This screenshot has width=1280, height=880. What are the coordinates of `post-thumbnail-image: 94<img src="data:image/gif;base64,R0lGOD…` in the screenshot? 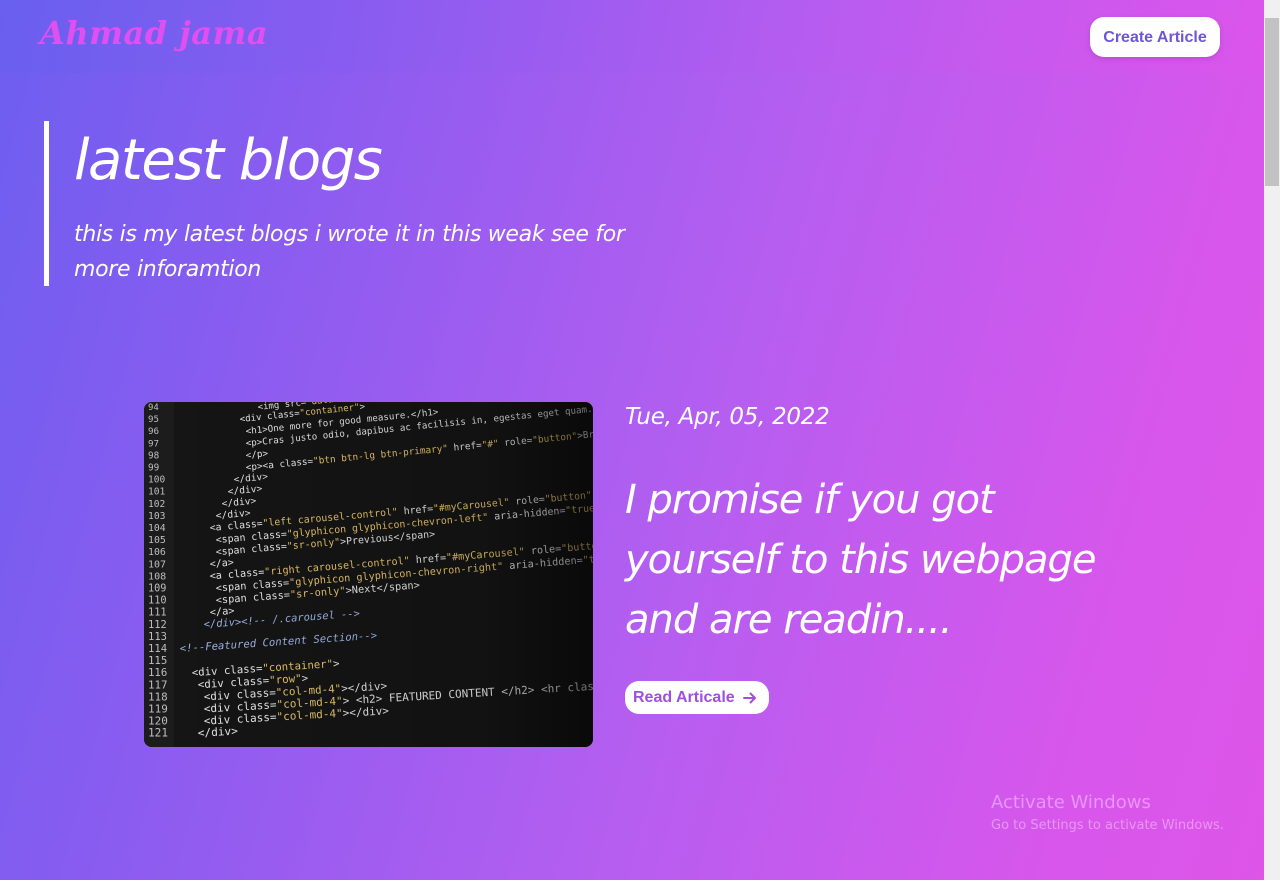 It's located at (368, 574).